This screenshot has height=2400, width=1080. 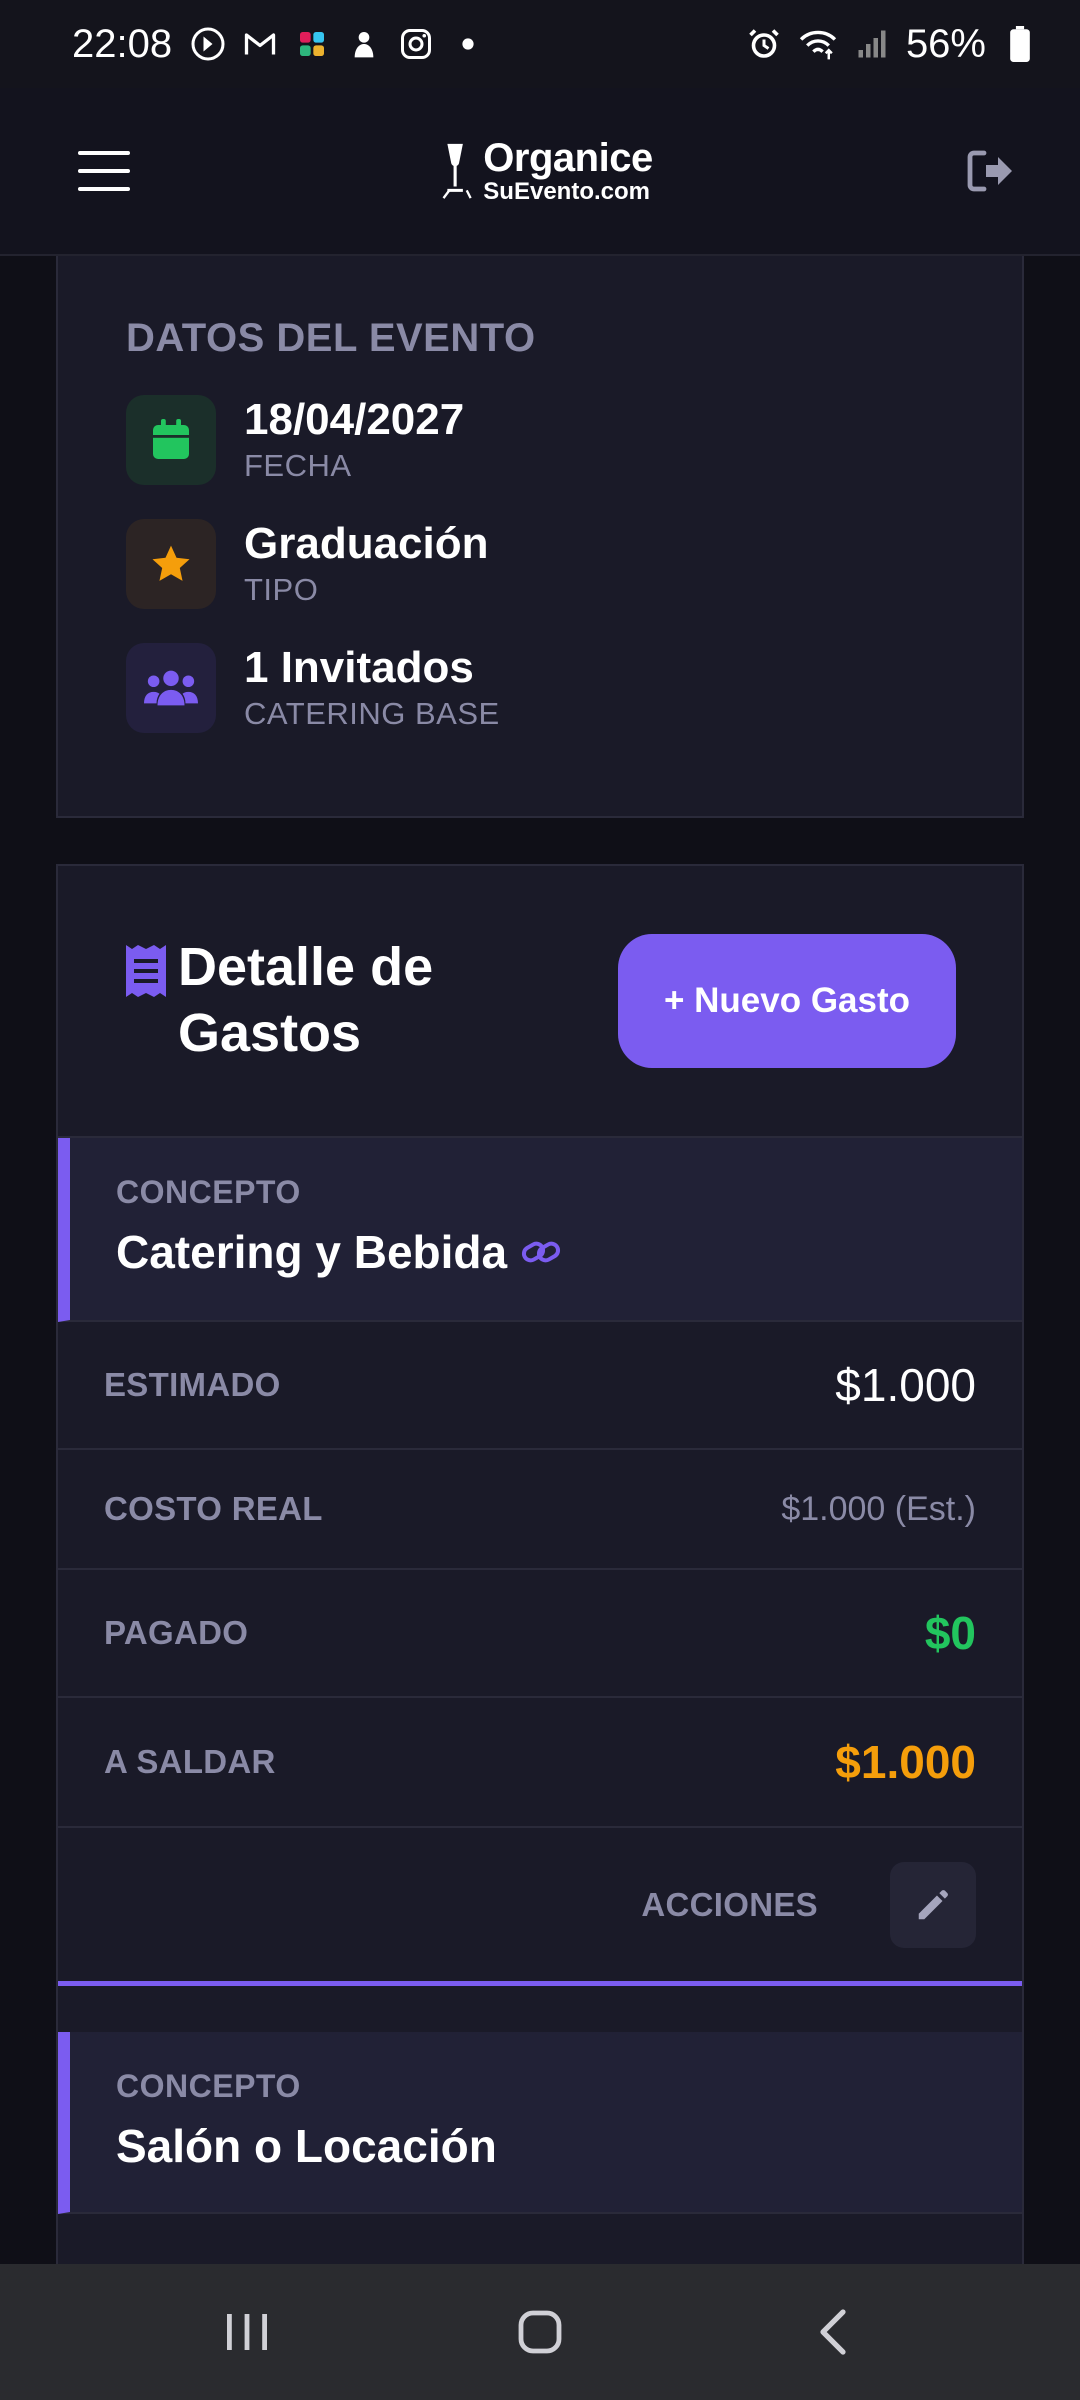 I want to click on status-right: 56%, so click(x=892, y=44).